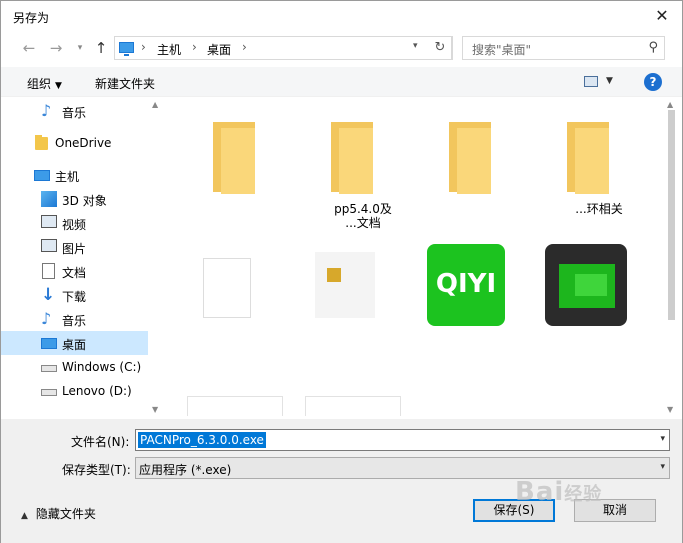 Image resolution: width=683 pixels, height=543 pixels. Describe the element at coordinates (402, 440) in the screenshot. I see `filename-field: PACNPro_6.3.0.0.exe ▾` at that location.